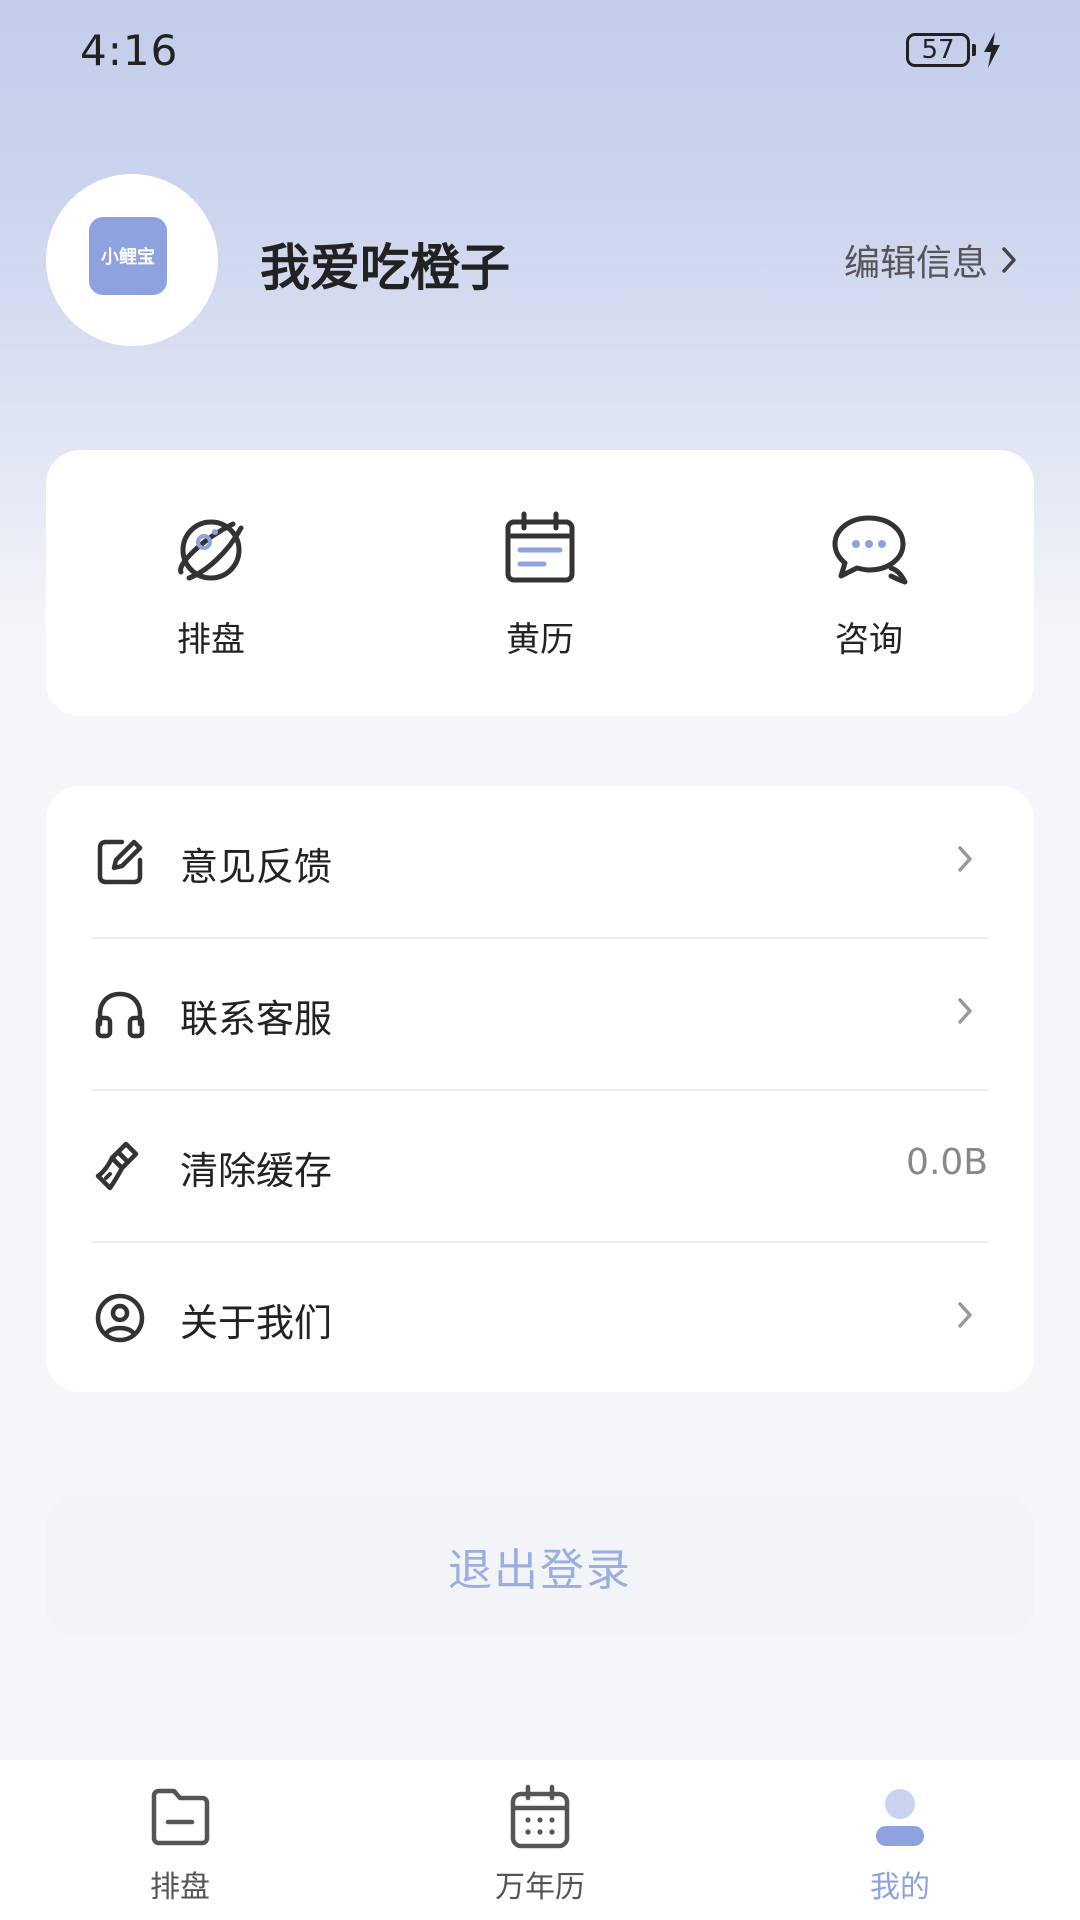 This screenshot has width=1080, height=1920. I want to click on menu-item-label: 联系客服, so click(256, 1019).